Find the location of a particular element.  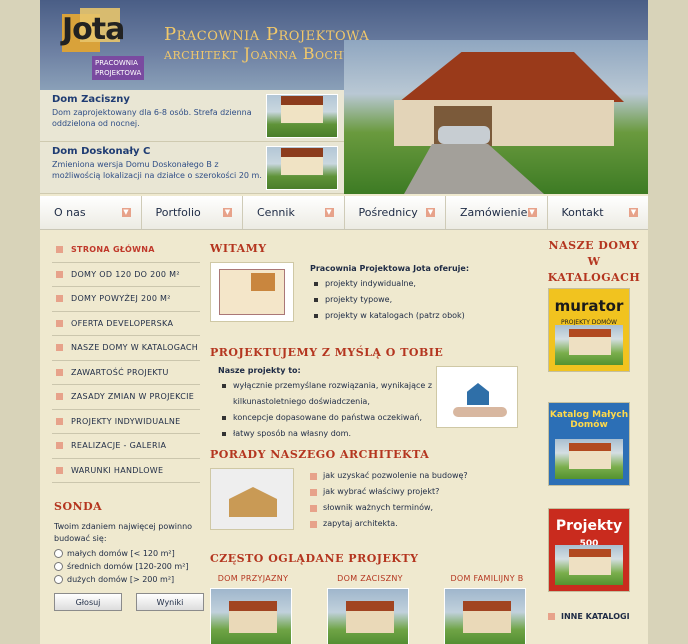

option-label: małych domów [< 120 m²] is located at coordinates (121, 553).